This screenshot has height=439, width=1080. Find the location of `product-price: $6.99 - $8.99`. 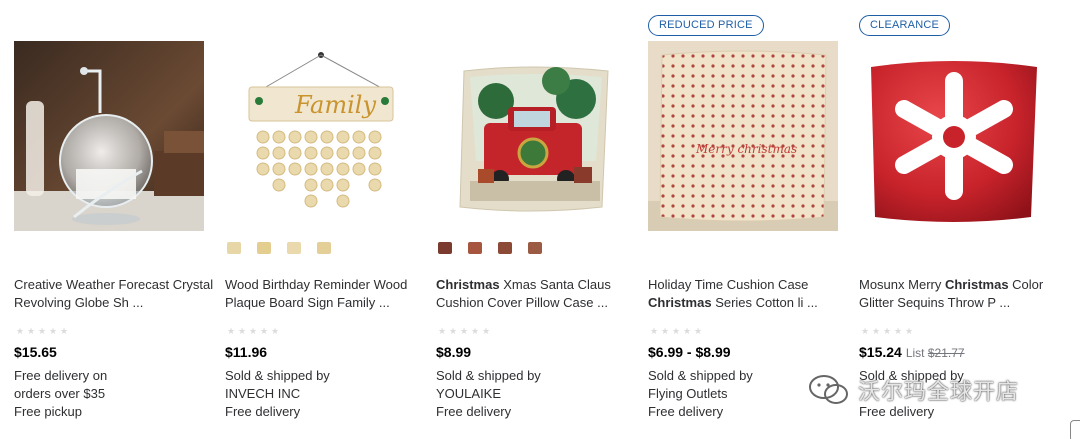

product-price: $6.99 - $8.99 is located at coordinates (689, 352).